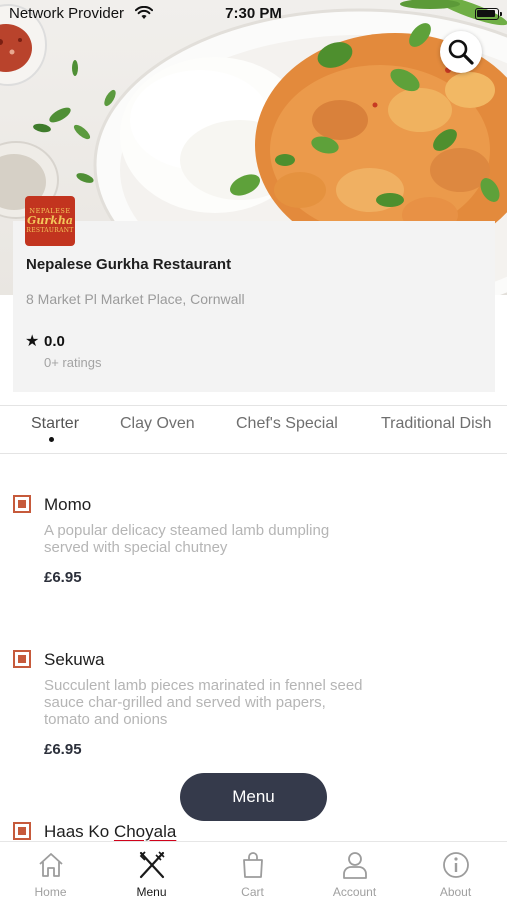  What do you see at coordinates (50, 865) in the screenshot?
I see `home-icon` at bounding box center [50, 865].